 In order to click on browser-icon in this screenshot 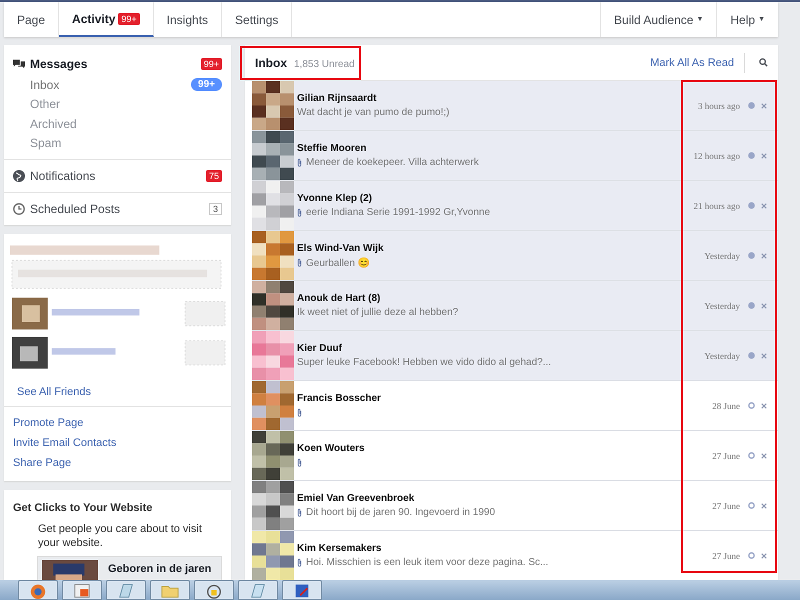, I will do `click(38, 590)`.